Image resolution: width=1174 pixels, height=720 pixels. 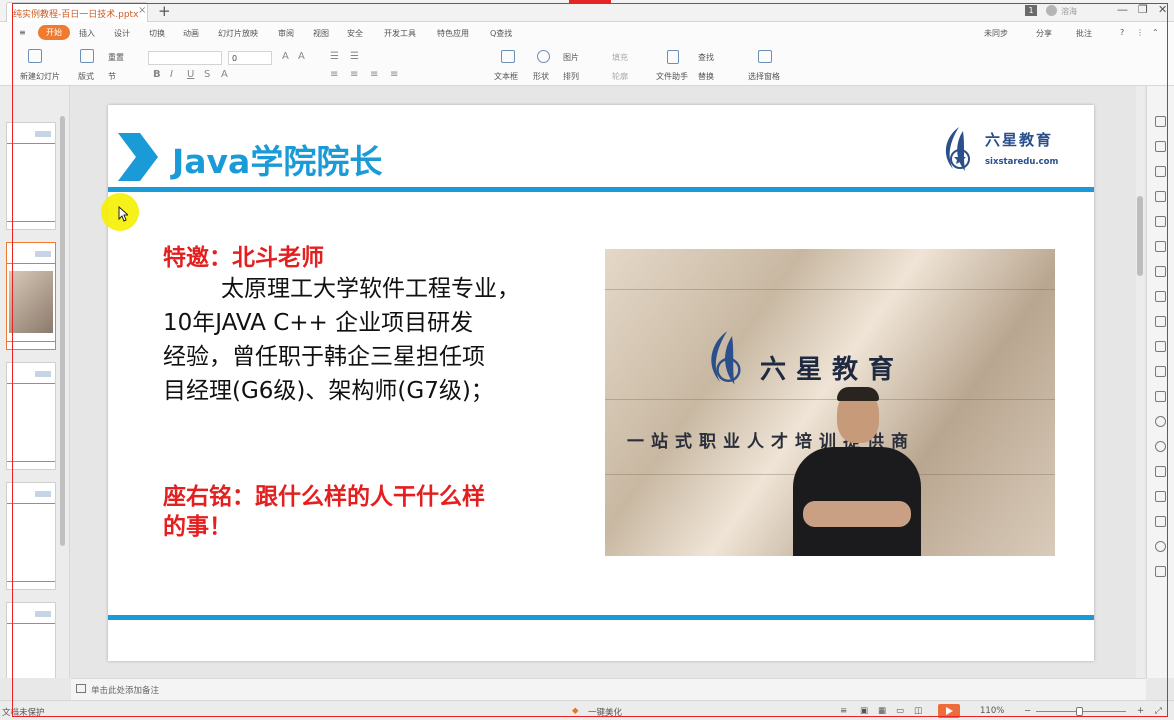 I want to click on tab-review: 审阅, so click(x=286, y=33).